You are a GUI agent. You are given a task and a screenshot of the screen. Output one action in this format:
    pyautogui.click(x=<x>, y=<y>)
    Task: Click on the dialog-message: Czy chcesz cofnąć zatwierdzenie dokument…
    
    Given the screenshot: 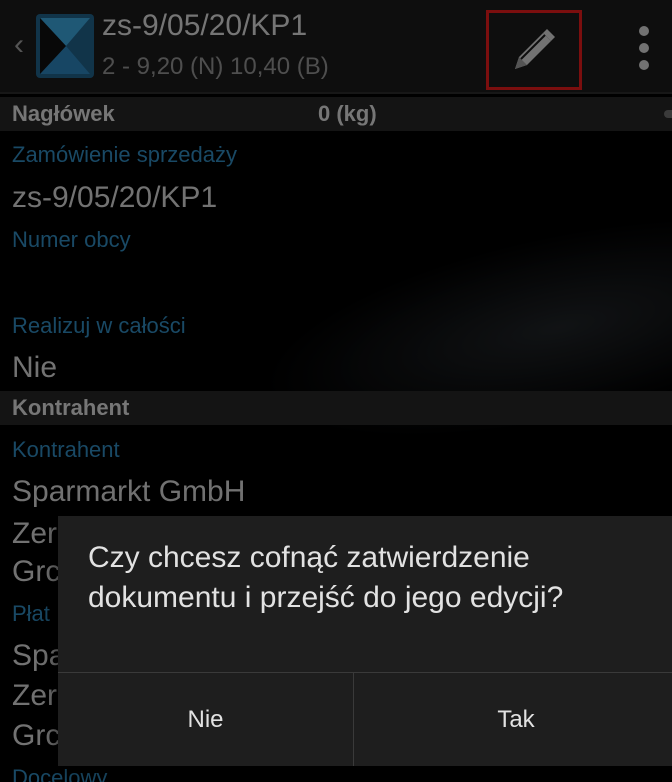 What is the action you would take?
    pyautogui.click(x=326, y=577)
    